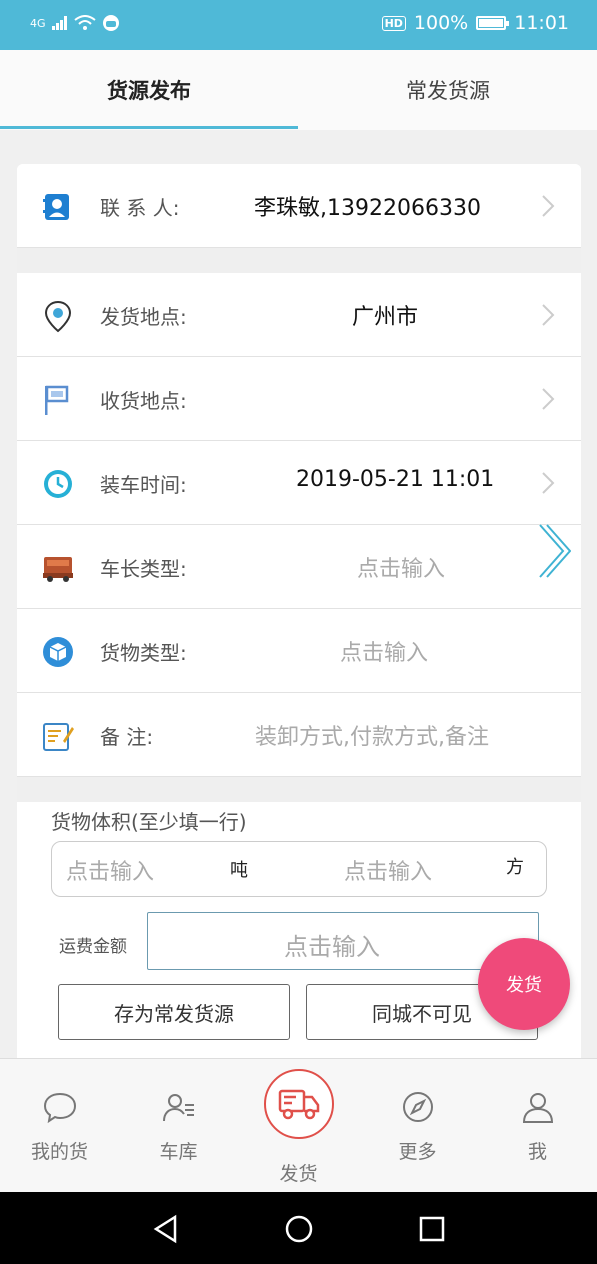 The height and width of the screenshot is (1264, 597). I want to click on user-list-icon, so click(178, 1108).